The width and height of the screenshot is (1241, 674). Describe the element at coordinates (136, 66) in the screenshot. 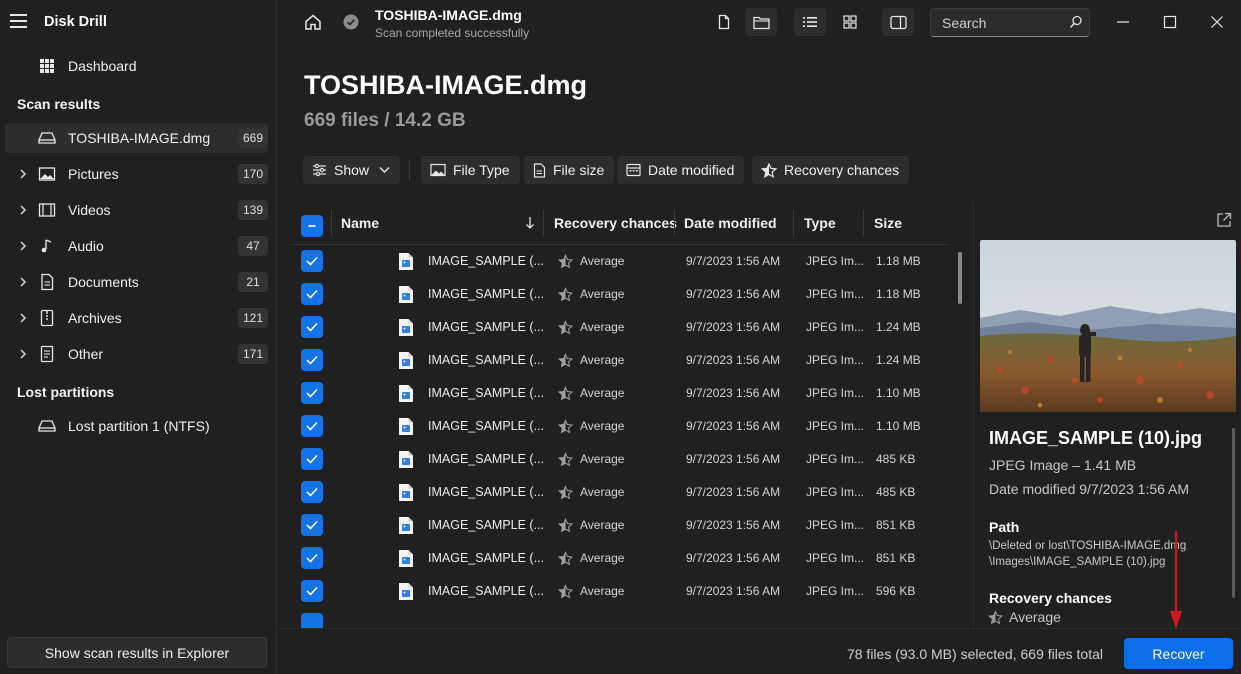

I see `sidebar-item-dashboard: Dashboard` at that location.